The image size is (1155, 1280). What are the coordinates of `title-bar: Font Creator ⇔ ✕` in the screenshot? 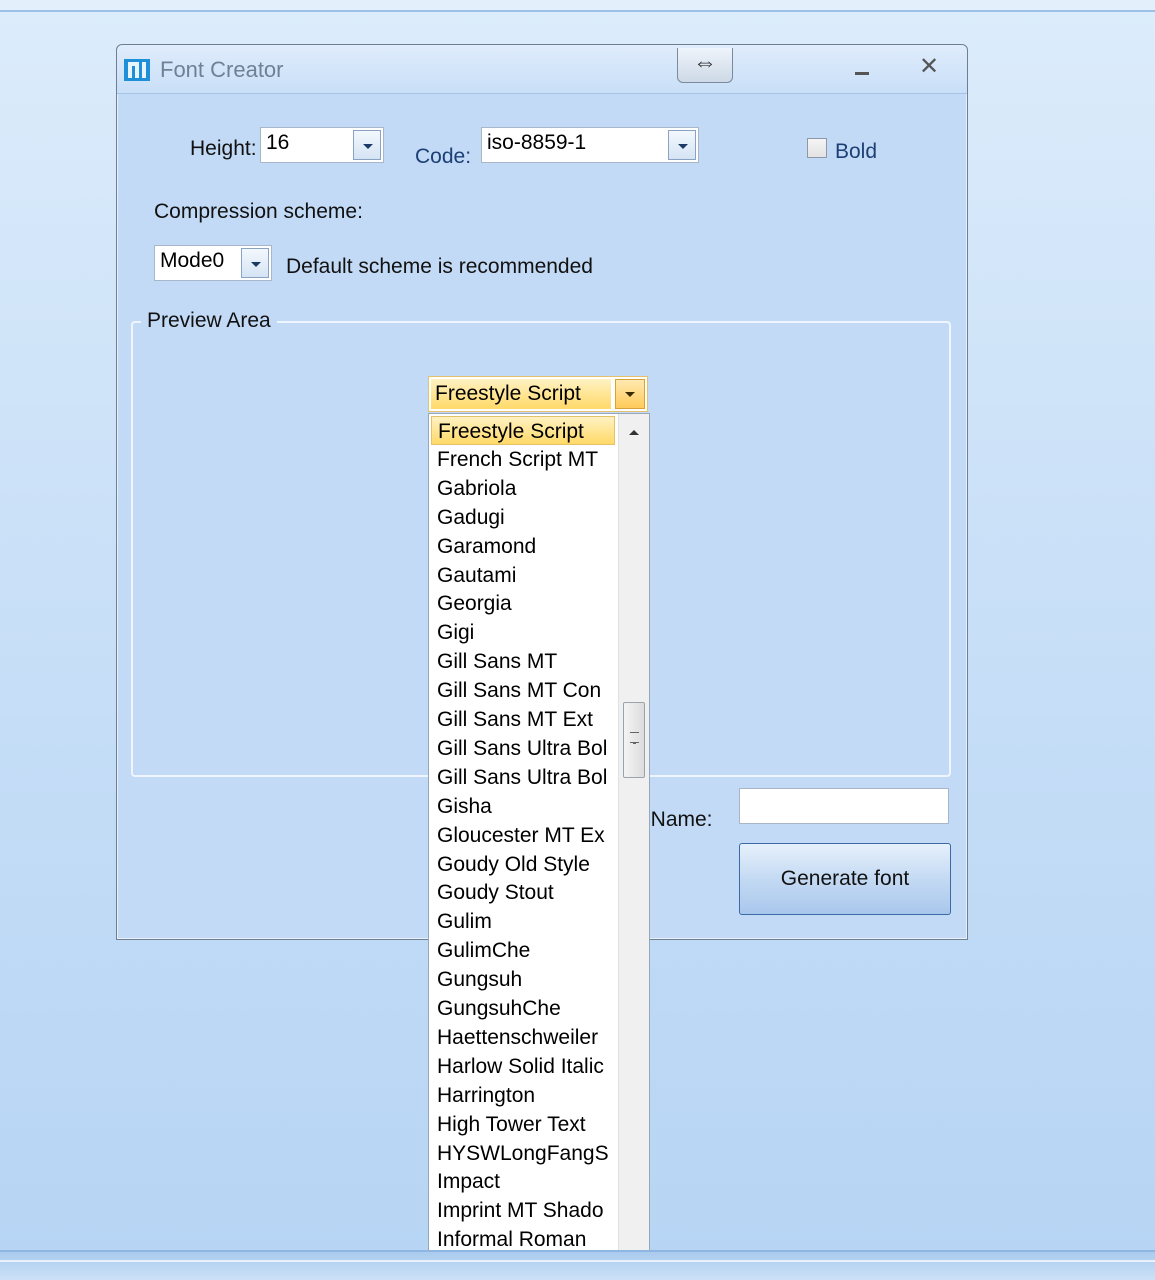 It's located at (542, 69).